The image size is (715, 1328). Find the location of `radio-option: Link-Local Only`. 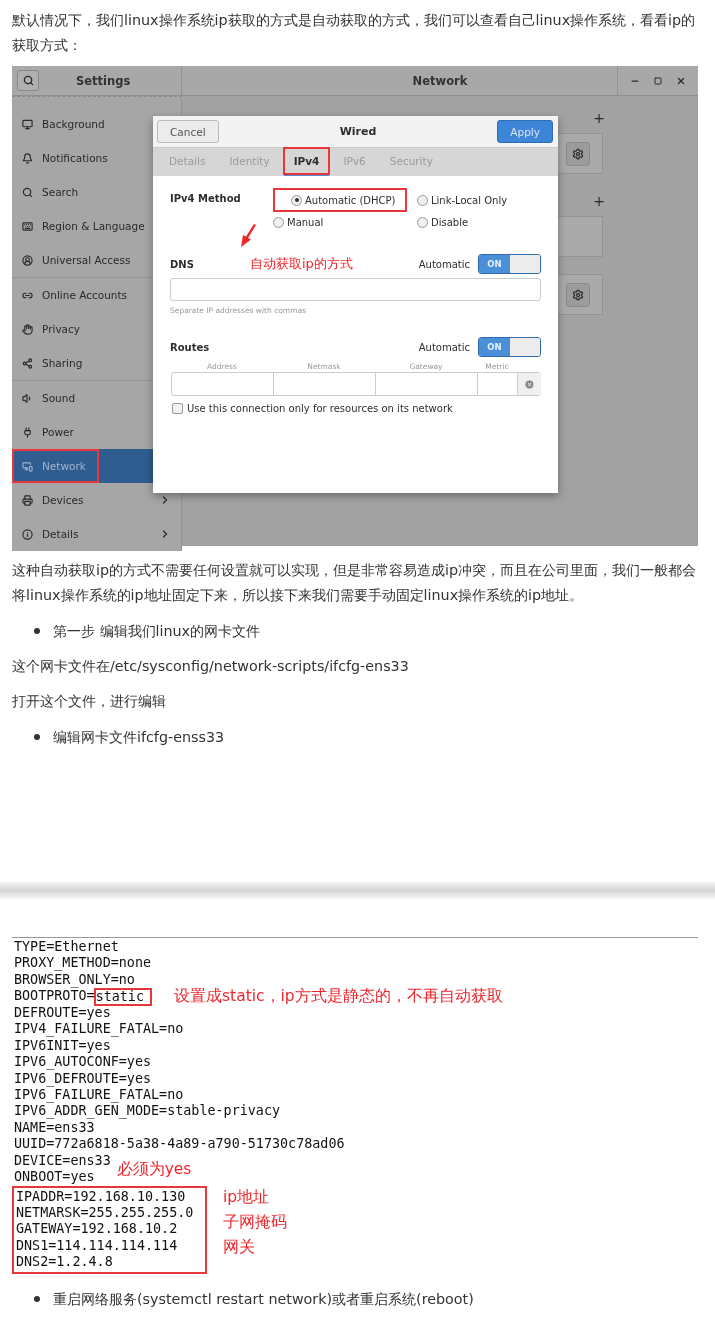

radio-option: Link-Local Only is located at coordinates (462, 200).